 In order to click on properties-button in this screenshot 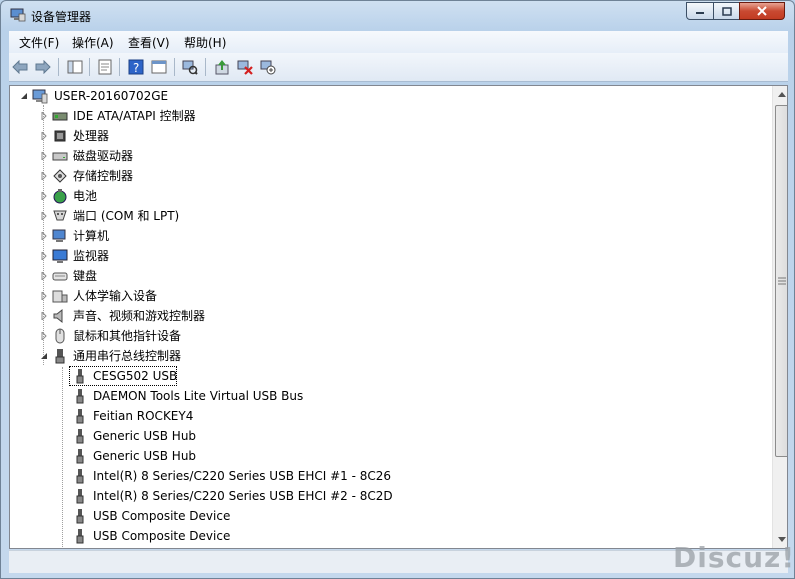, I will do `click(105, 67)`.